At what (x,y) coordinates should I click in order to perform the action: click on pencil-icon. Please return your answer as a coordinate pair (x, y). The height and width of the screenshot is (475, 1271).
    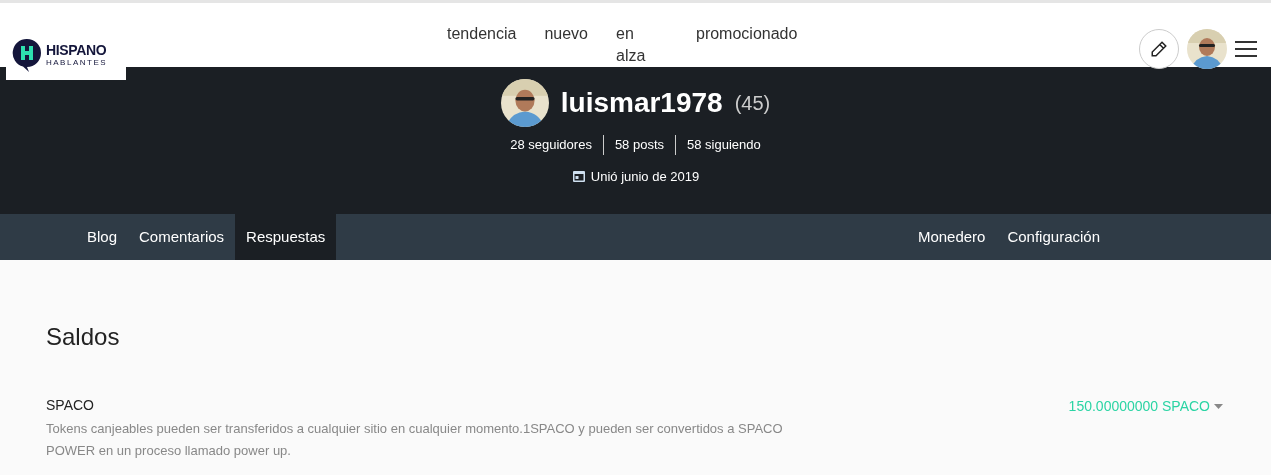
    Looking at the image, I should click on (1159, 49).